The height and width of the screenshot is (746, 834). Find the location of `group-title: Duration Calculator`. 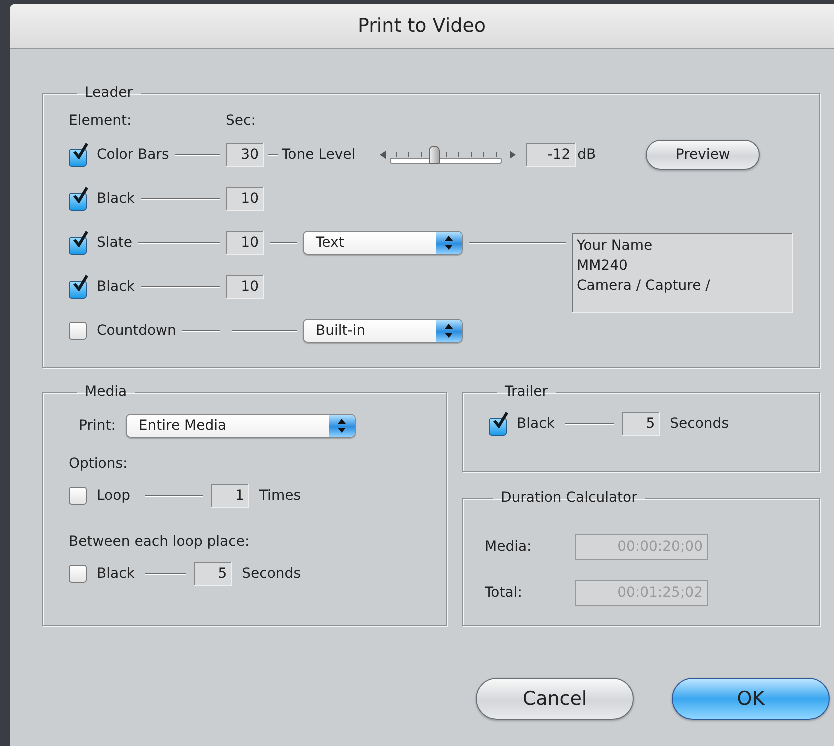

group-title: Duration Calculator is located at coordinates (569, 498).